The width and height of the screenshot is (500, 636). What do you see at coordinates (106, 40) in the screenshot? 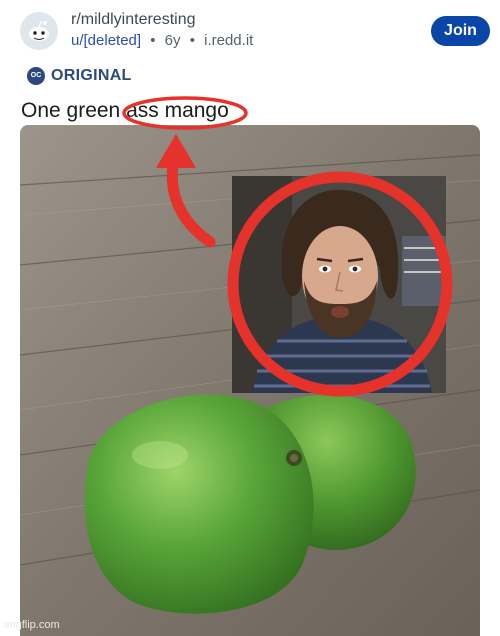
I see `post-author: u/[deleted]` at bounding box center [106, 40].